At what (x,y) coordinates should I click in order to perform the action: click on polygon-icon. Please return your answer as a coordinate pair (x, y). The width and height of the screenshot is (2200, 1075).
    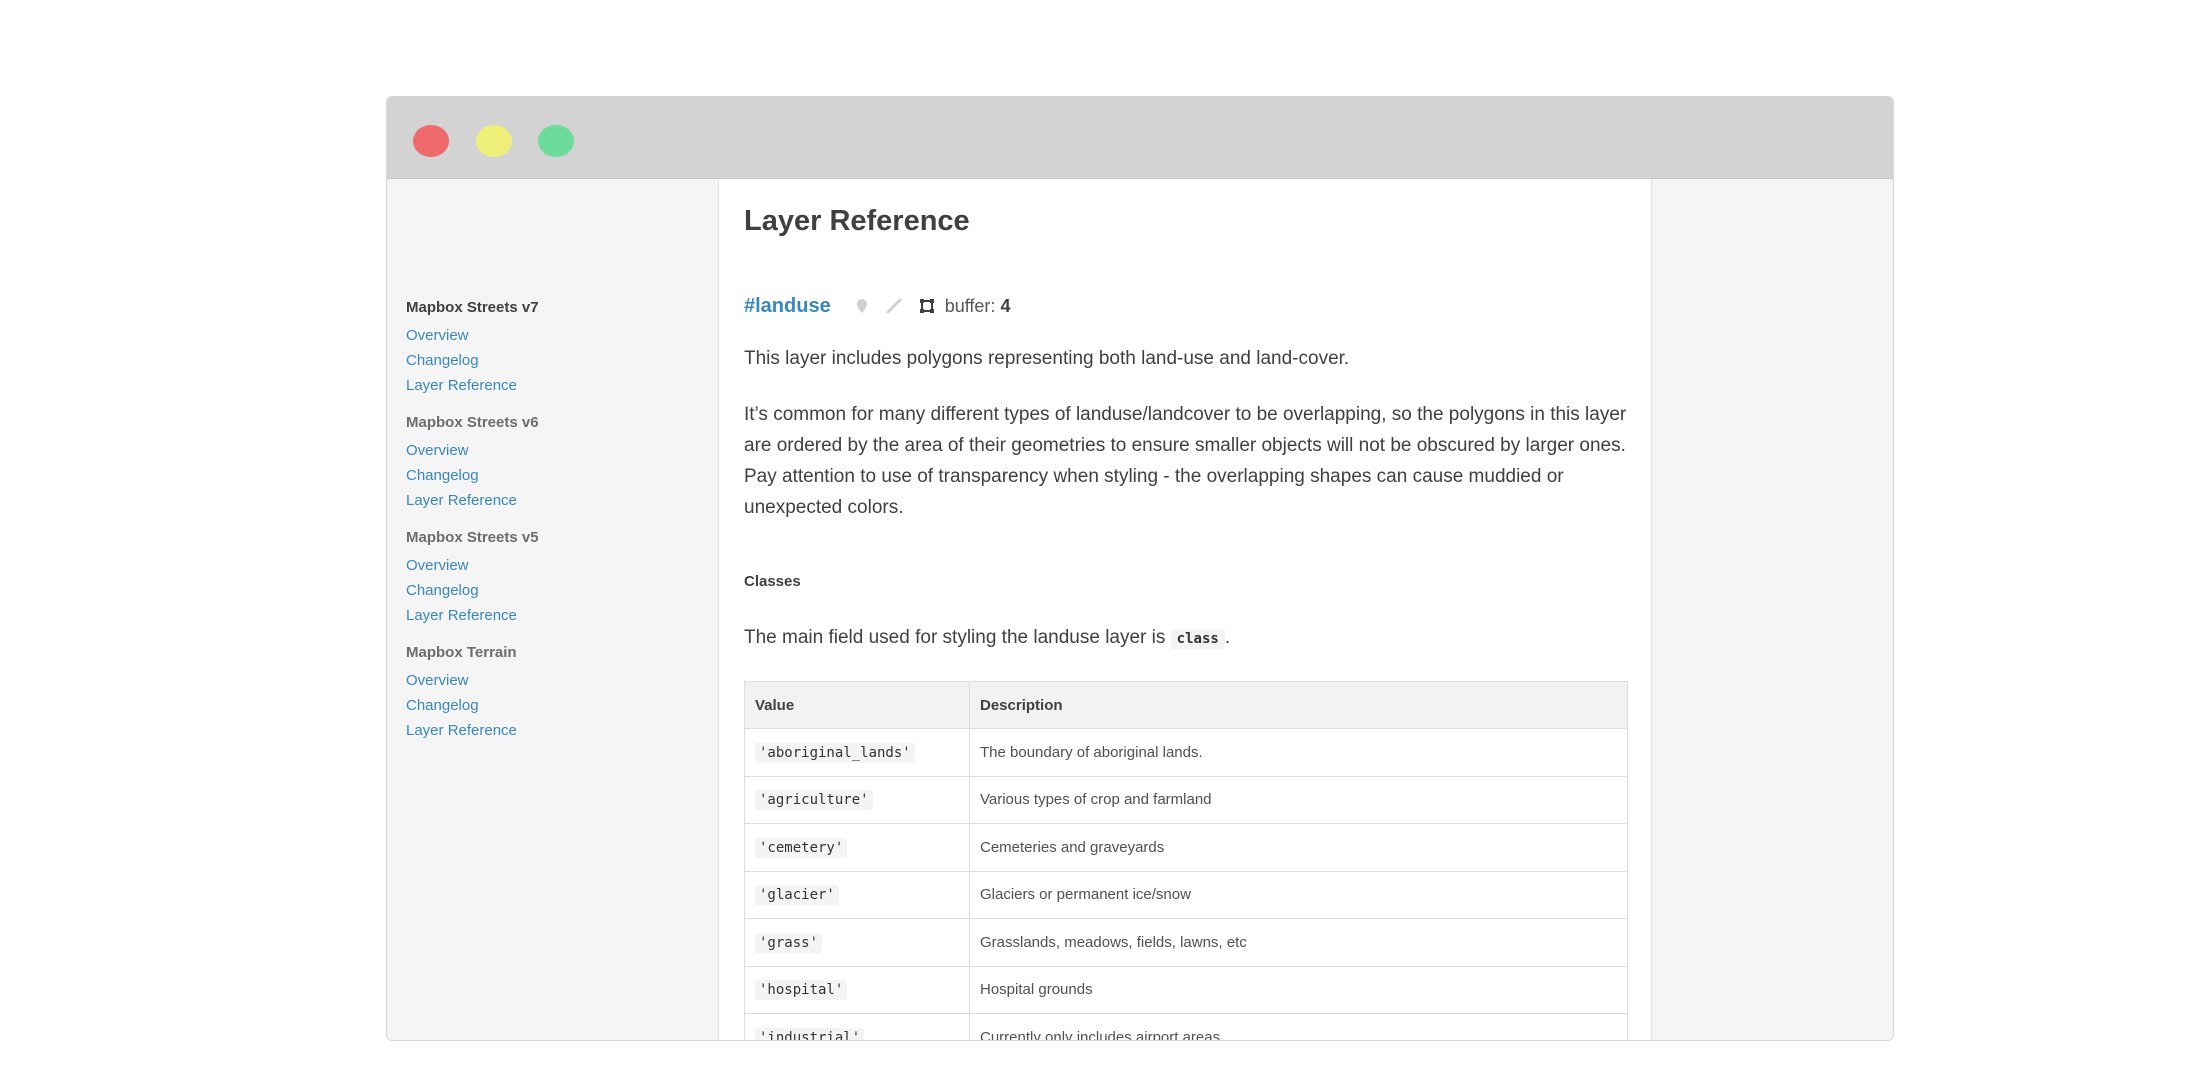
    Looking at the image, I should click on (927, 306).